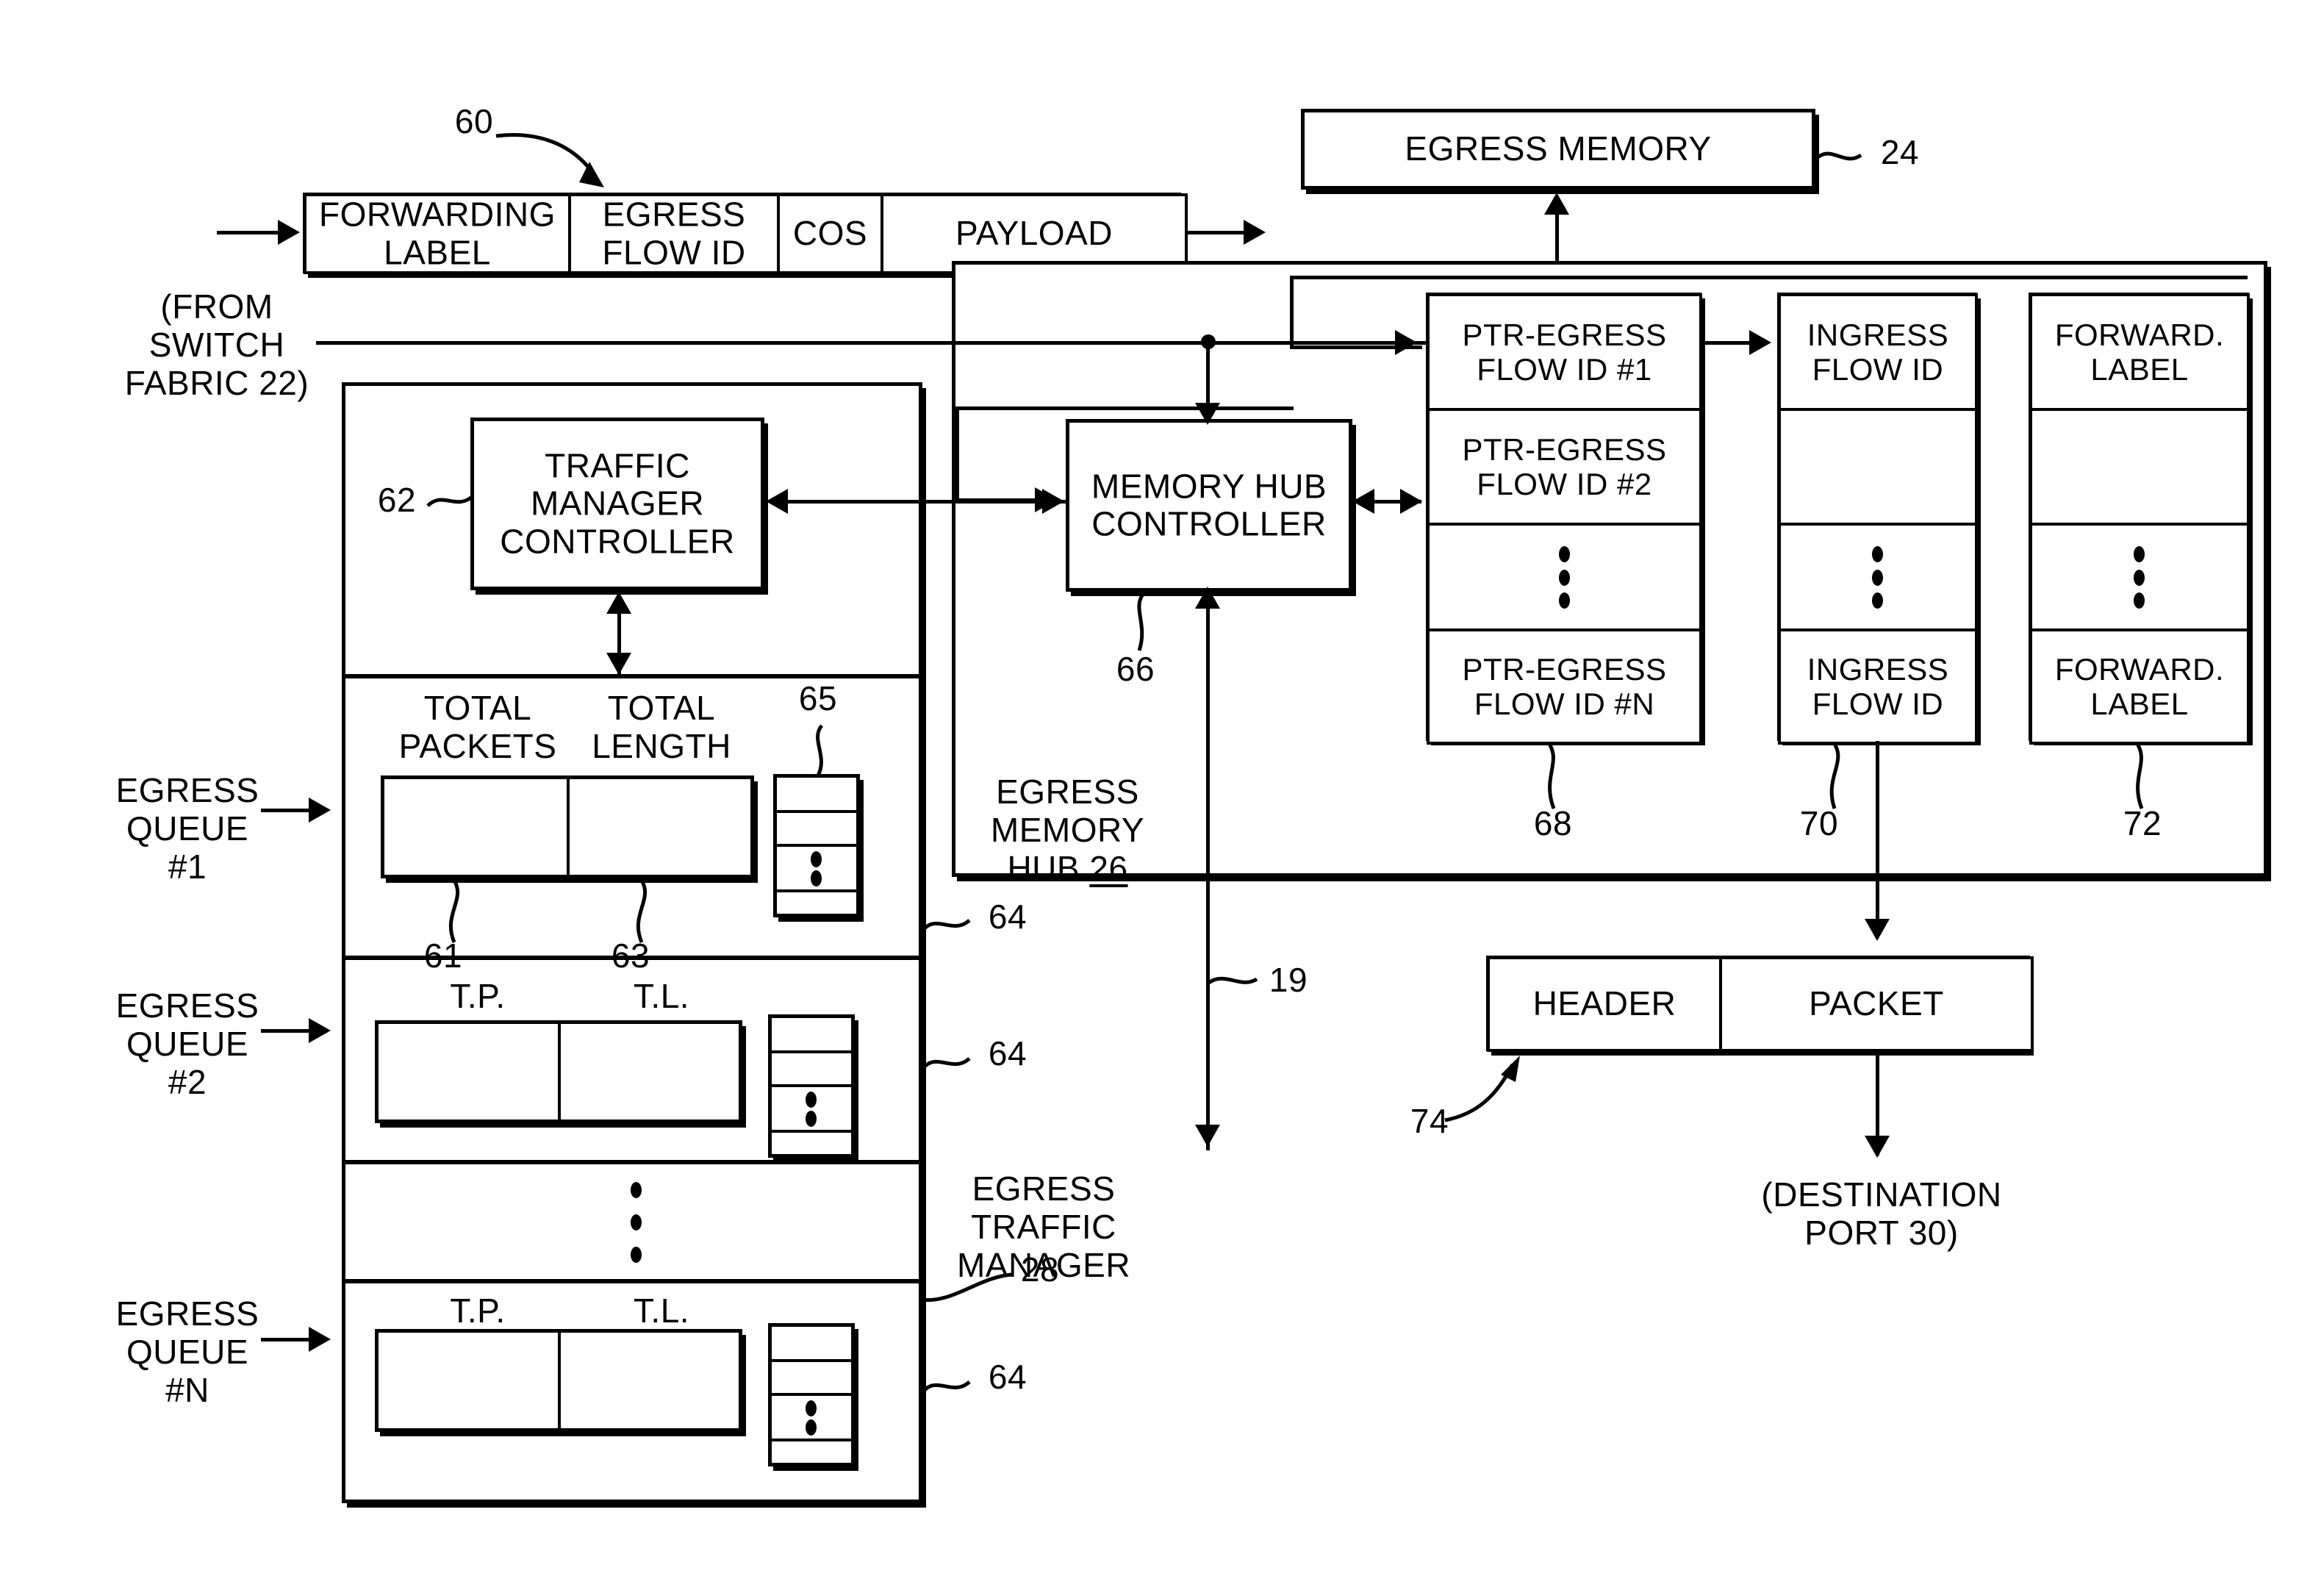 Image resolution: width=2324 pixels, height=1587 pixels. I want to click on ref-72: 72, so click(2142, 823).